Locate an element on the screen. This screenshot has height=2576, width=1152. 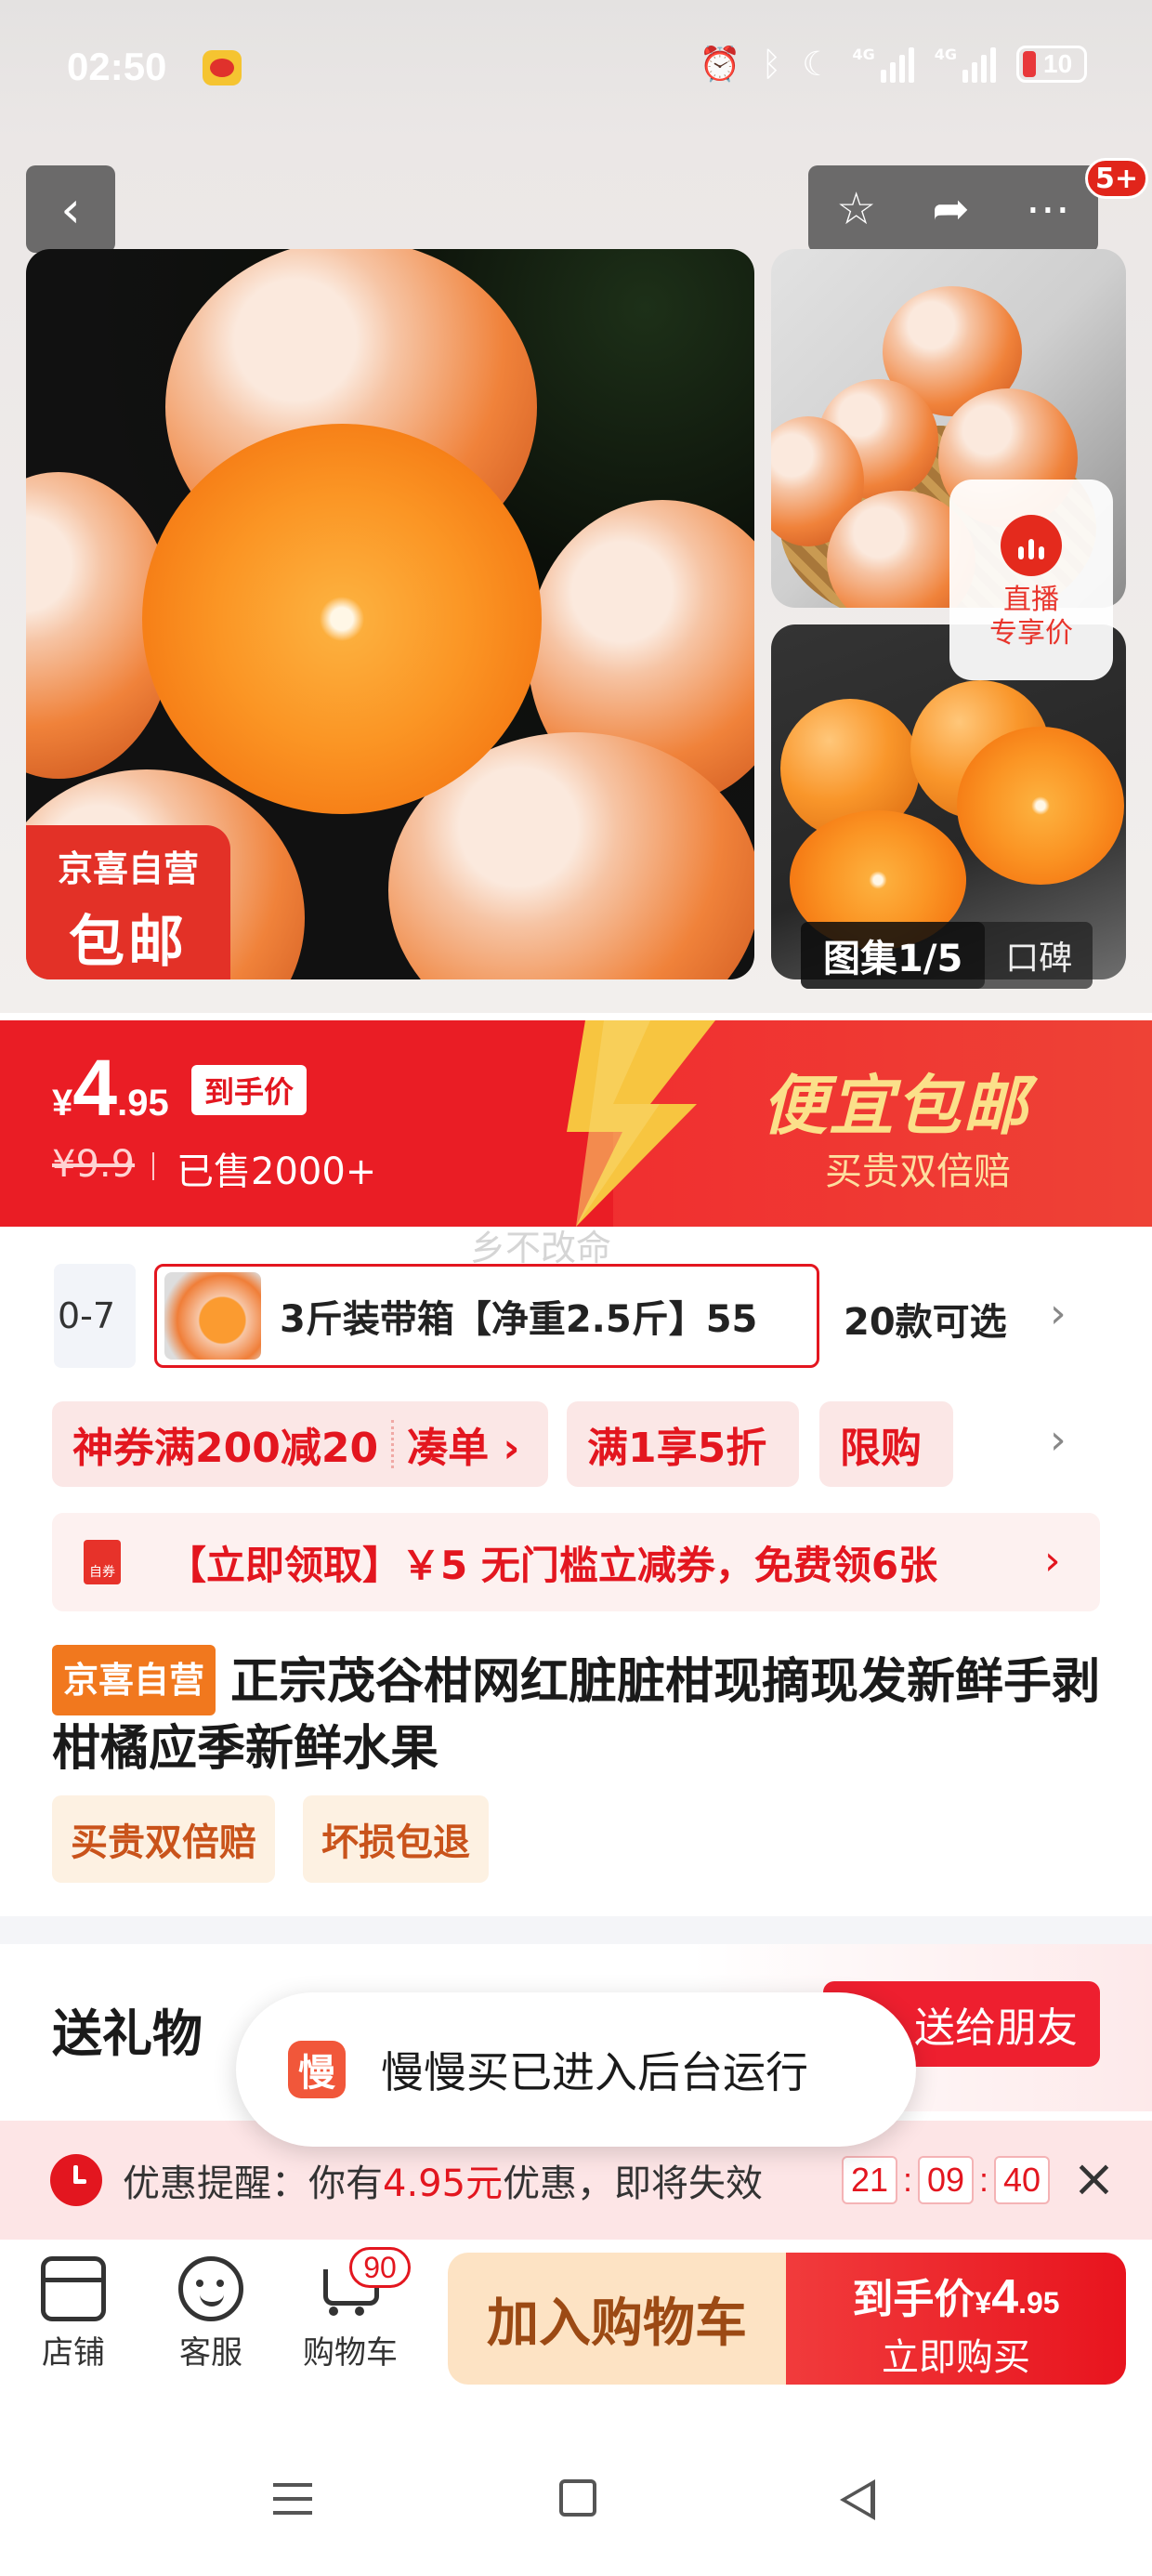
live-label-2: 专享价 is located at coordinates (1031, 633).